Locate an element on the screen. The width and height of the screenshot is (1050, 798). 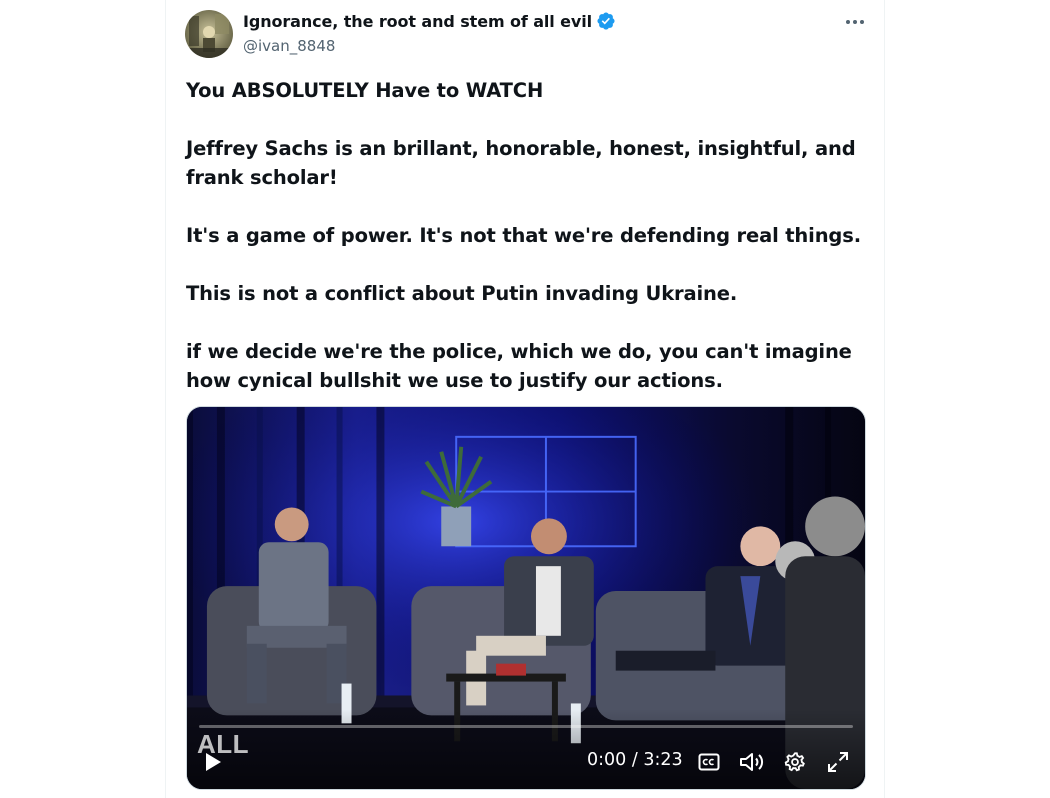
volume-button is located at coordinates (752, 762).